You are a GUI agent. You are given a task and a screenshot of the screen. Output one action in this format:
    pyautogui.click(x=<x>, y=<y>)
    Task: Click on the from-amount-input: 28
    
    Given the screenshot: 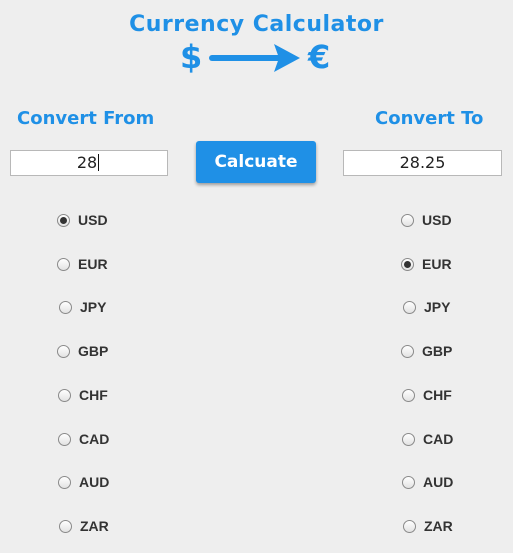 What is the action you would take?
    pyautogui.click(x=89, y=163)
    